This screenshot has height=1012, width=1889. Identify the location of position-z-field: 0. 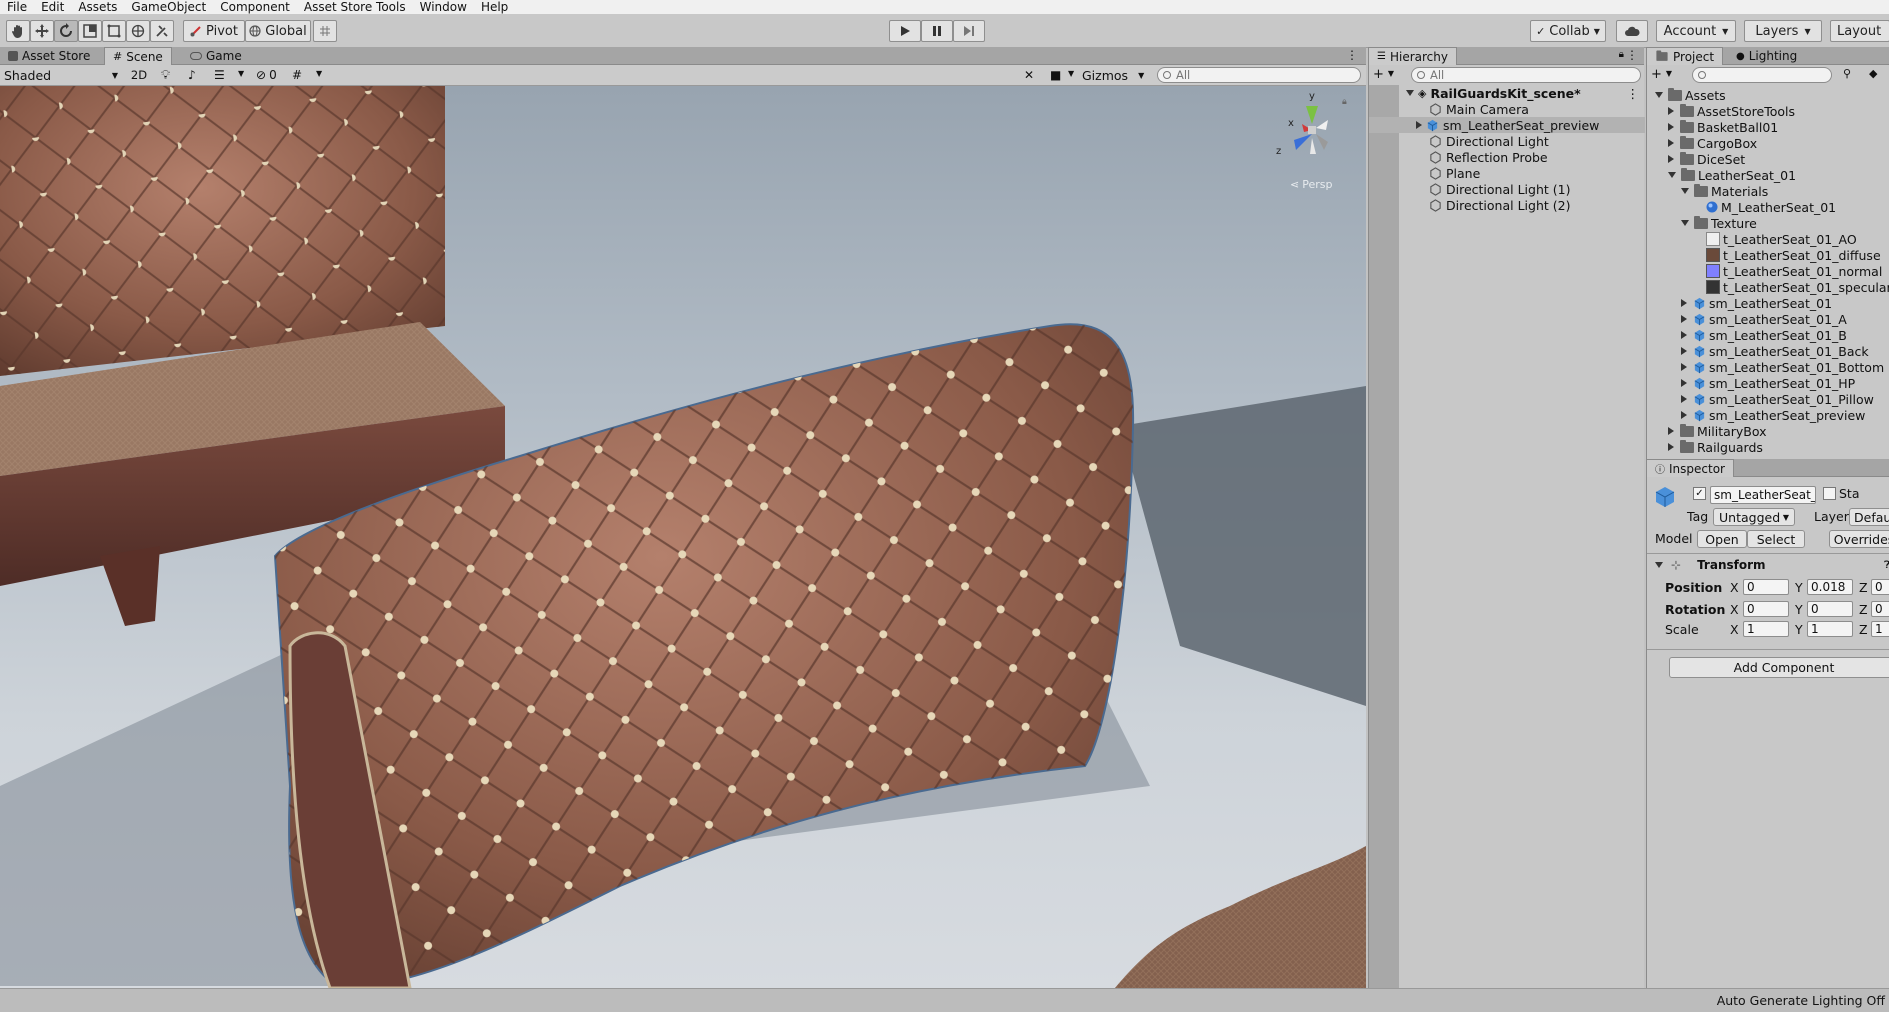
(1880, 587).